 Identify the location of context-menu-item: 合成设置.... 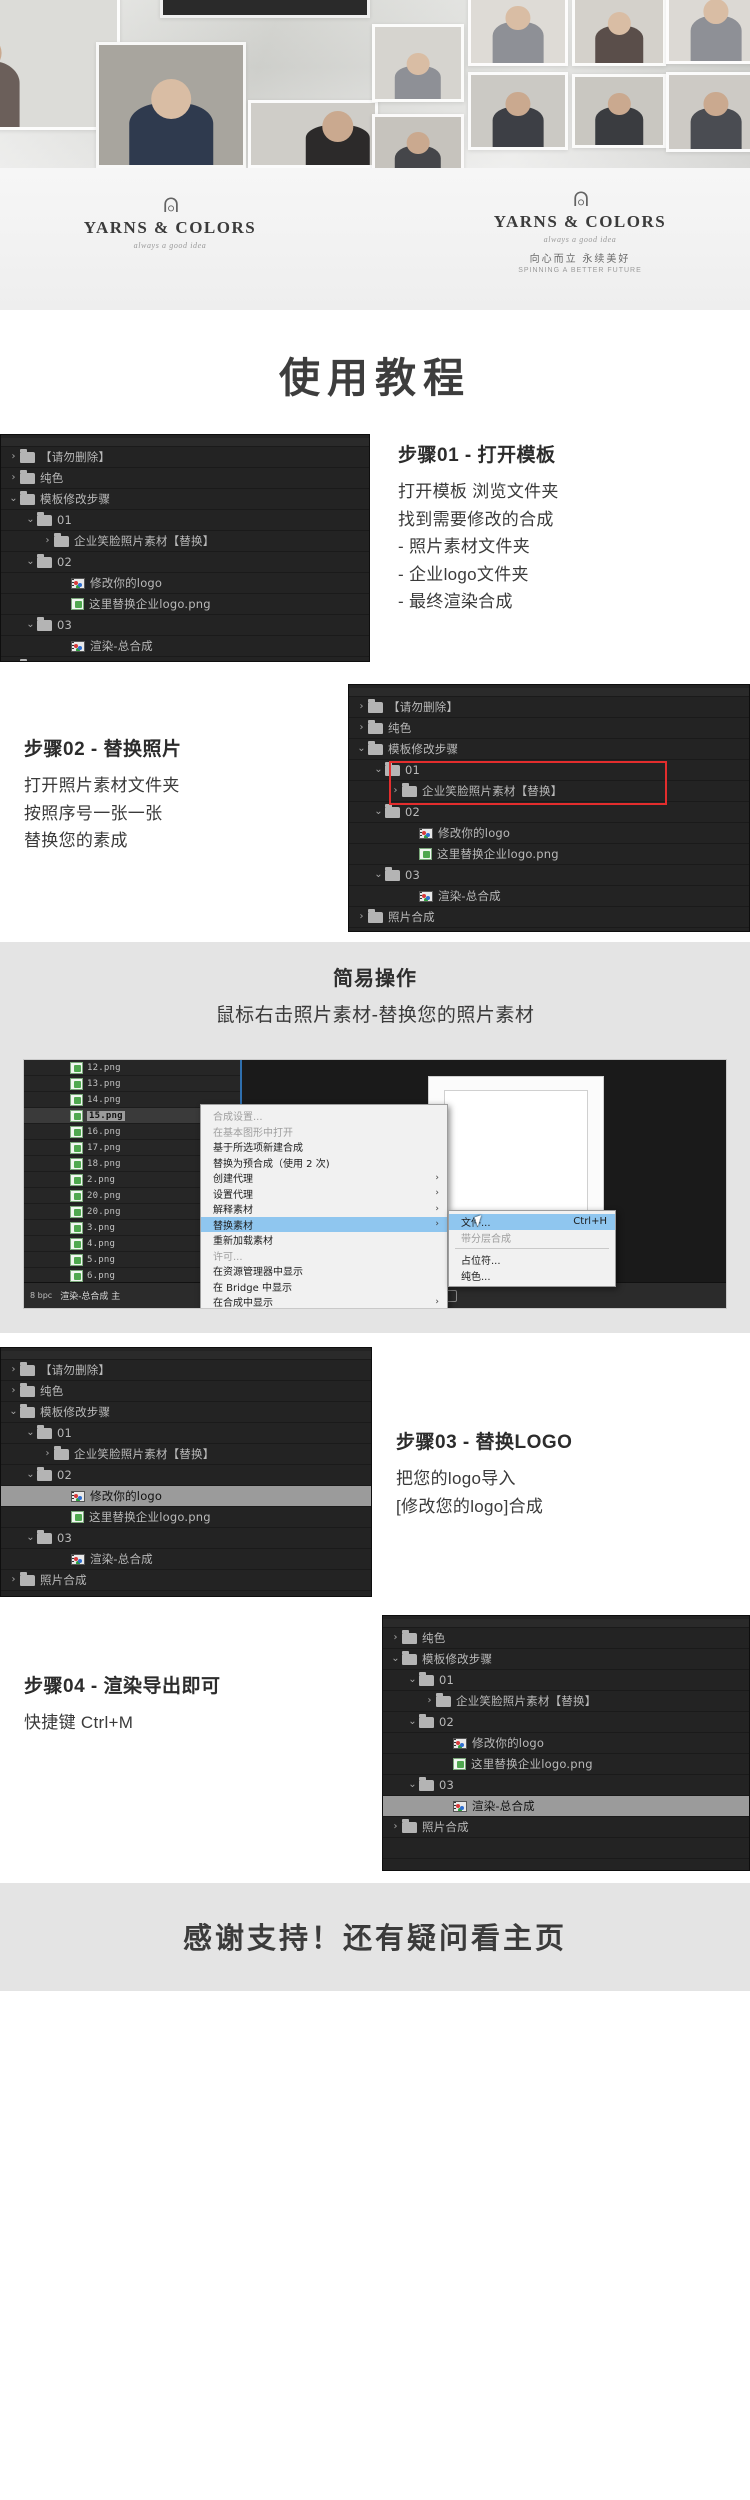
(324, 1116).